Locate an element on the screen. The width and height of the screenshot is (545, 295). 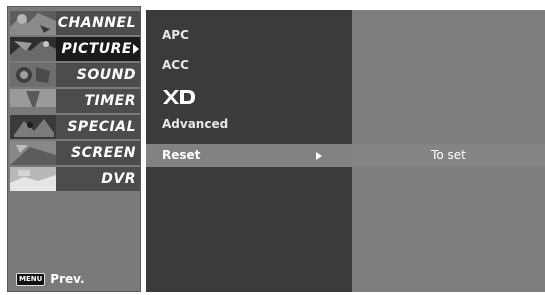
menu-item-label: PICTURE is located at coordinates (96, 49).